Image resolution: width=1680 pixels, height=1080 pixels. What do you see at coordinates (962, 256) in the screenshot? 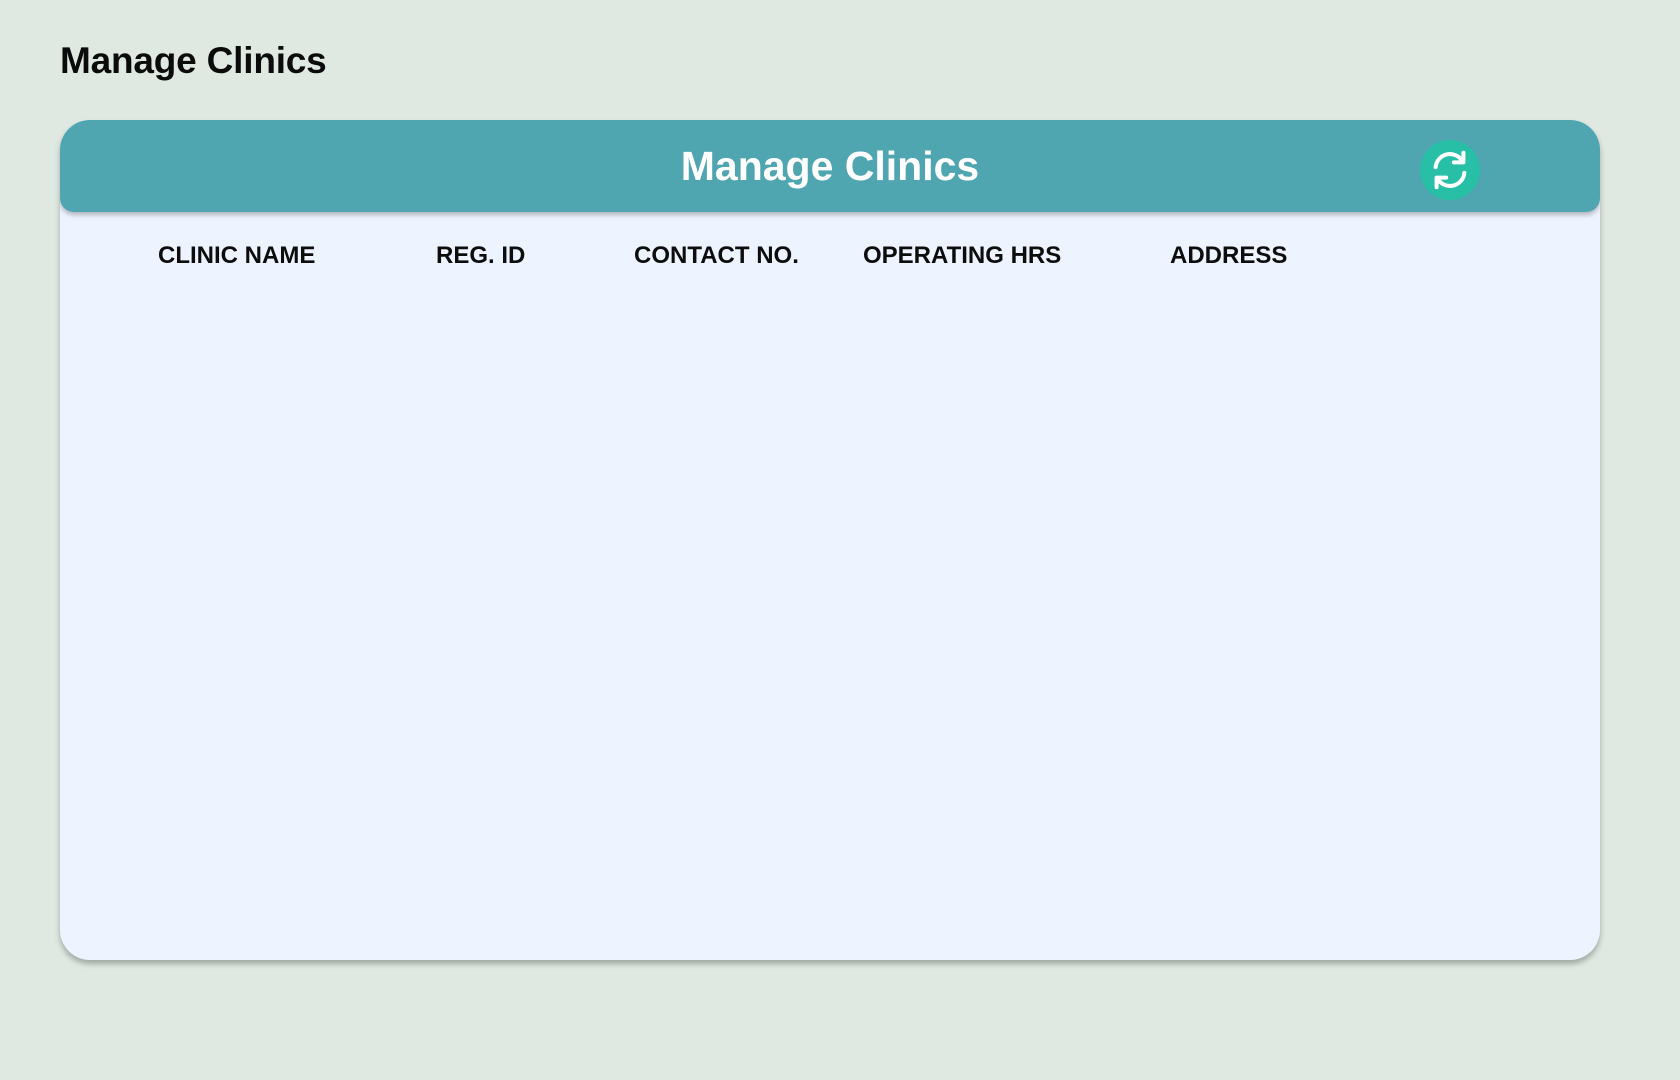
I see `column-header-operating-hrs: OPERATING HRS` at bounding box center [962, 256].